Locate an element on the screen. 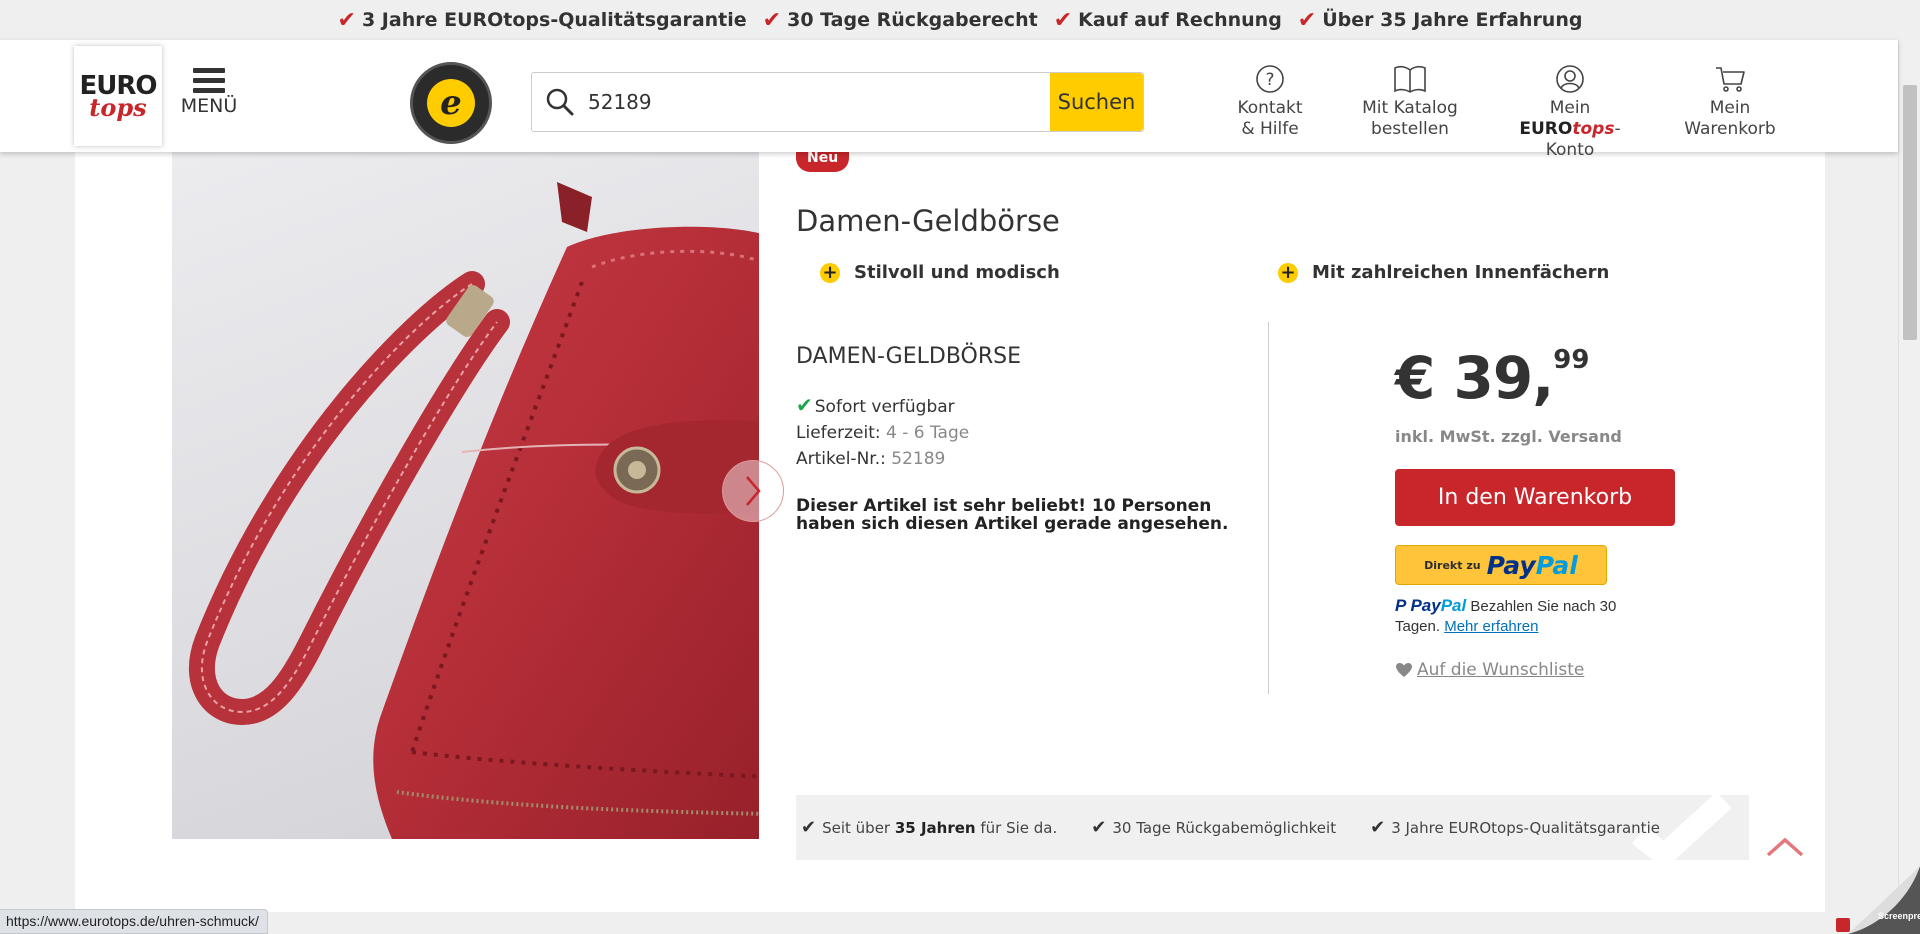 This screenshot has width=1920, height=934. trust-item: ✔ Über 35 Jahre Erfahrung is located at coordinates (1440, 20).